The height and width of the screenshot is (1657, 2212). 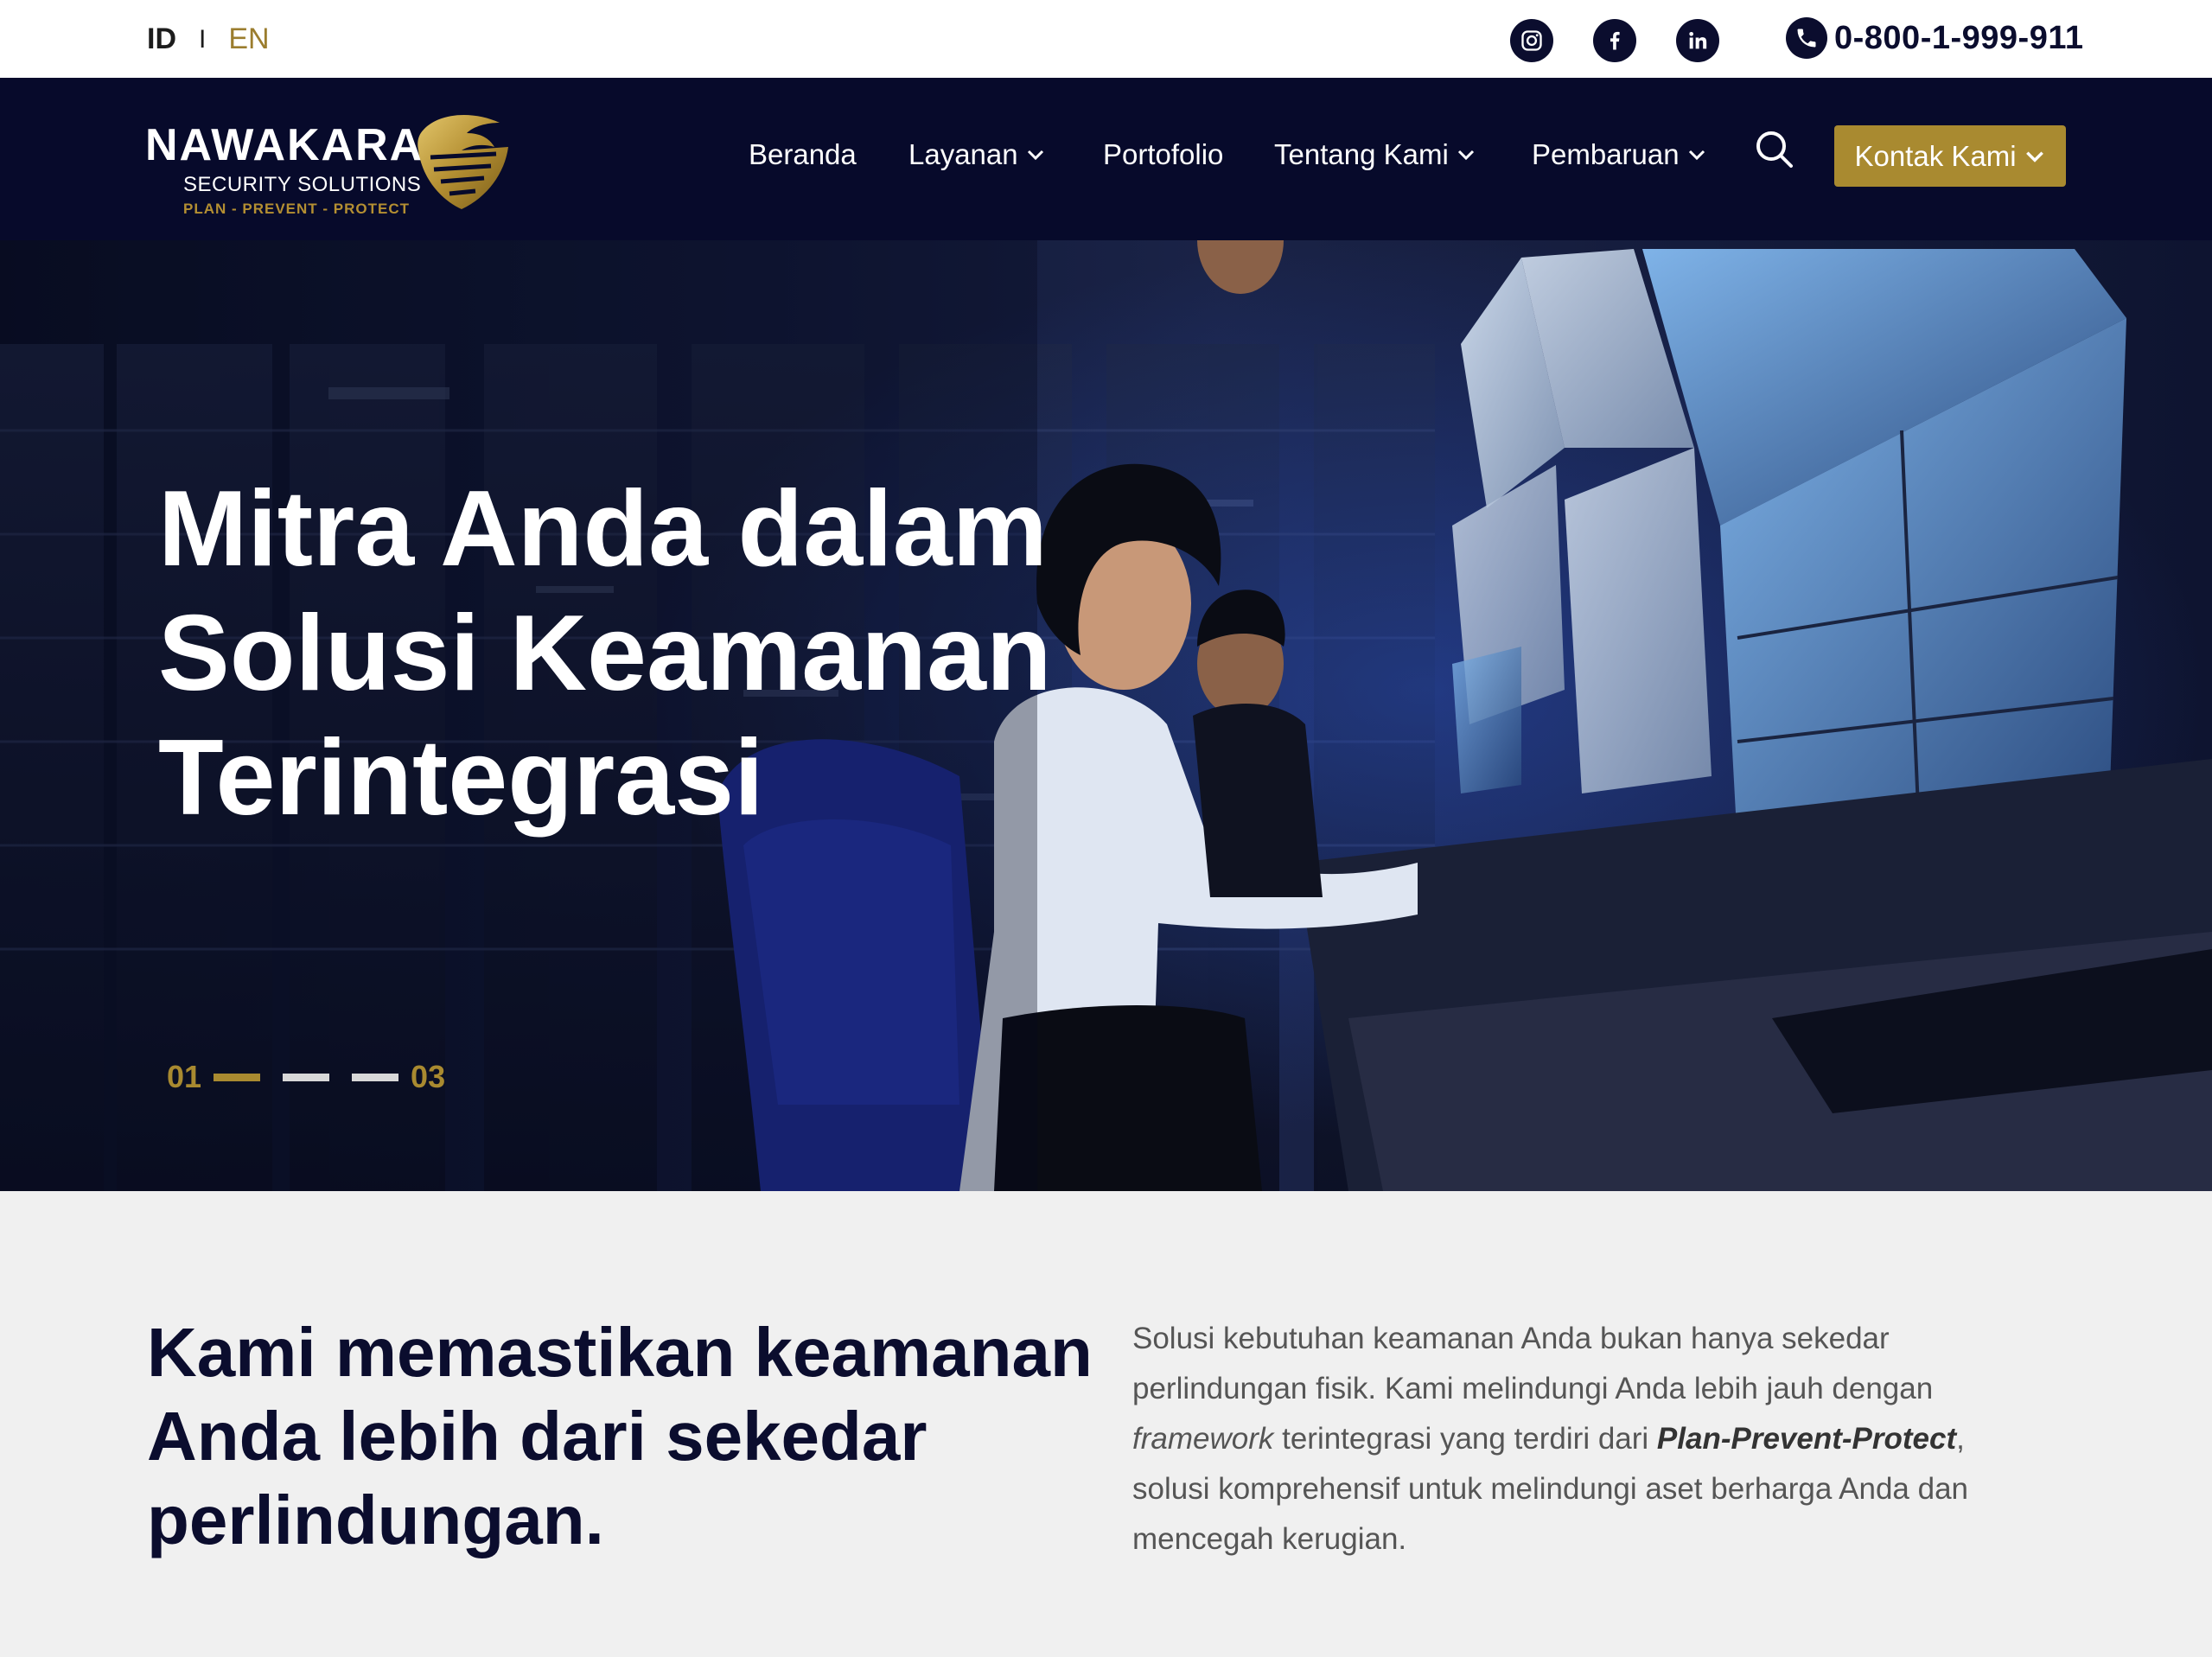 I want to click on slide-total-number: 03, so click(x=428, y=1076).